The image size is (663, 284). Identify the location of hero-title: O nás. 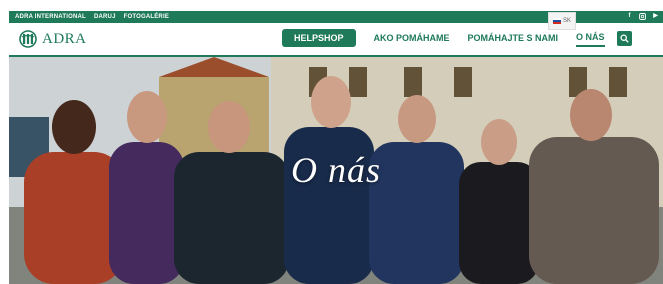
(336, 170).